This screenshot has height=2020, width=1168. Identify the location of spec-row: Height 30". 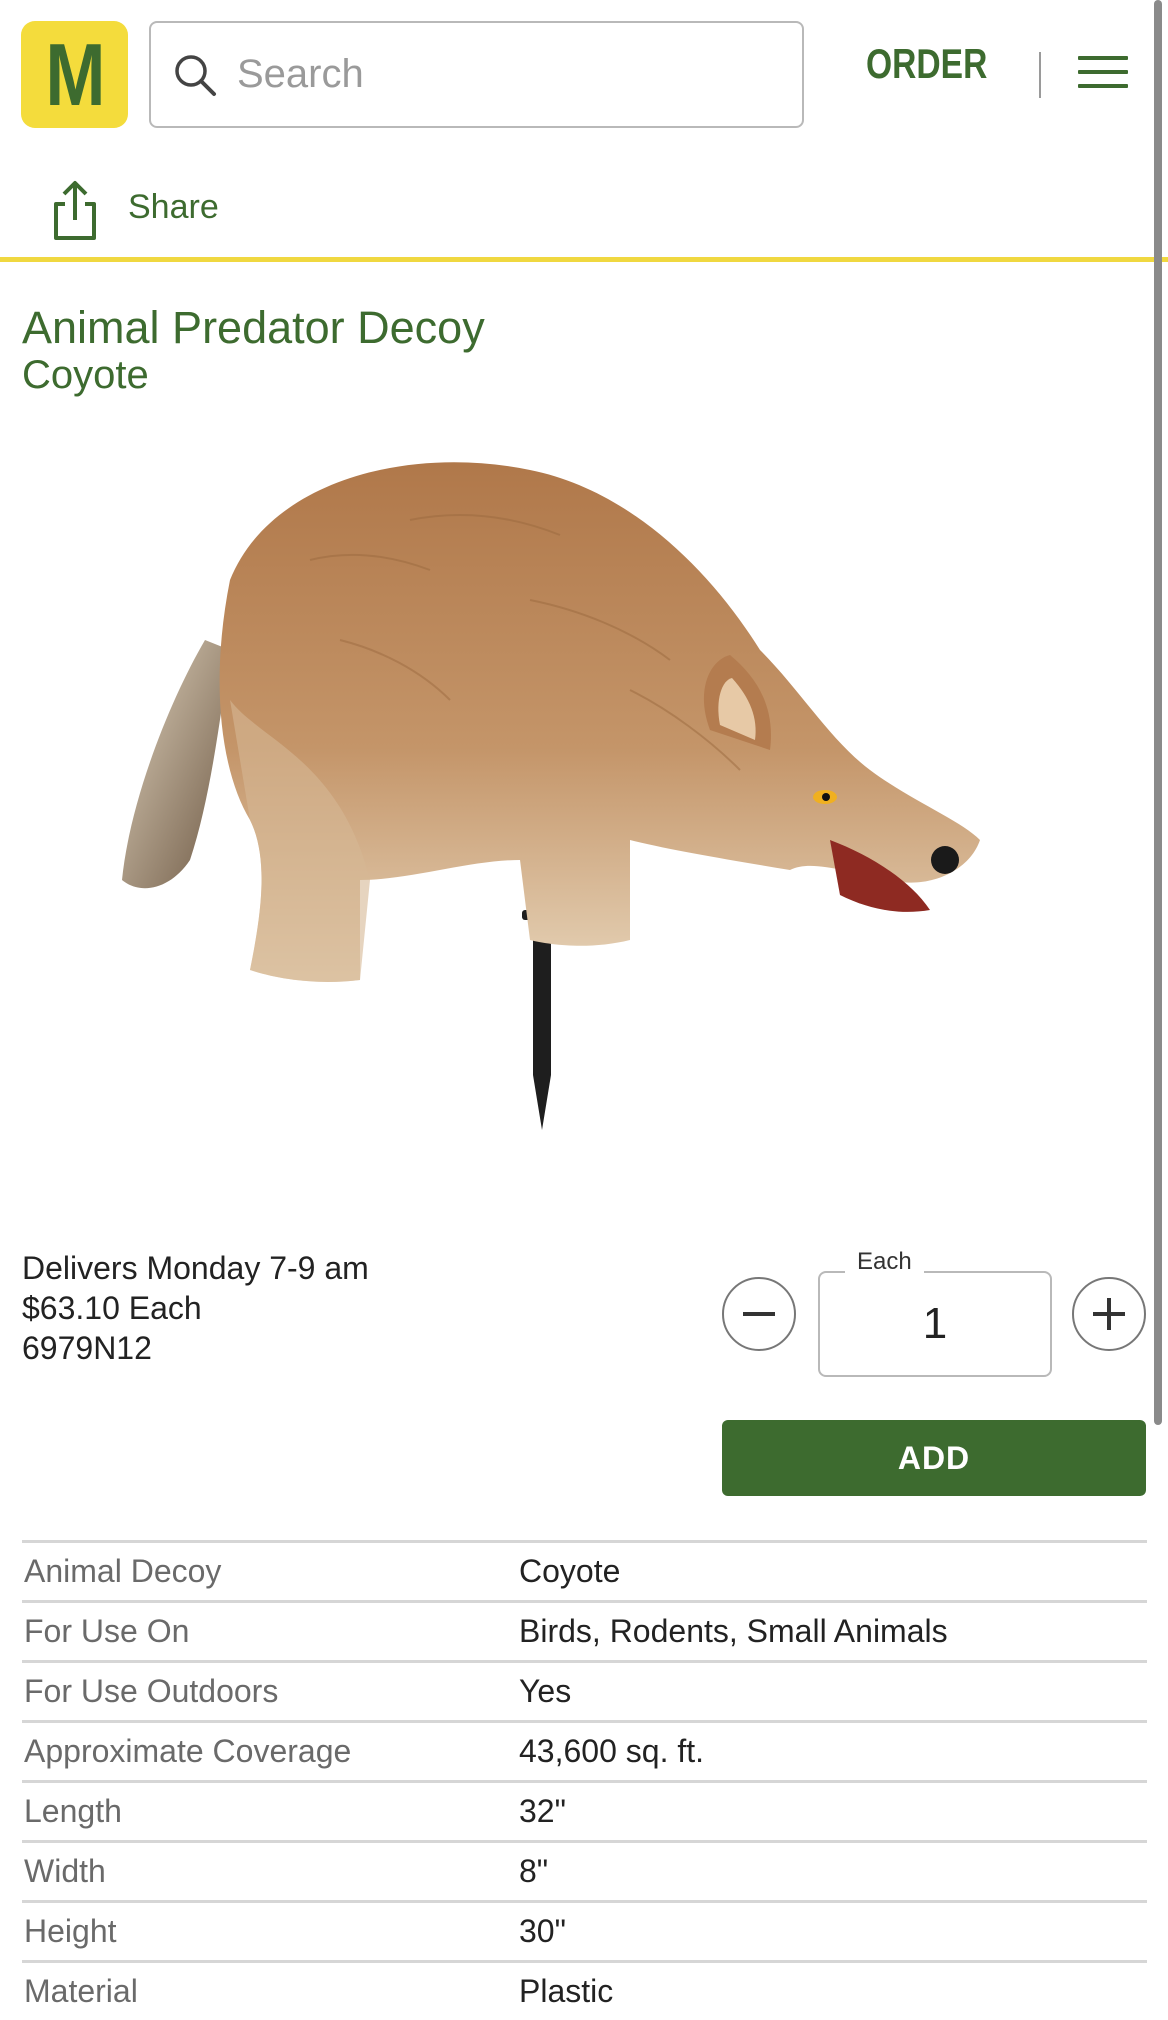
(584, 1930).